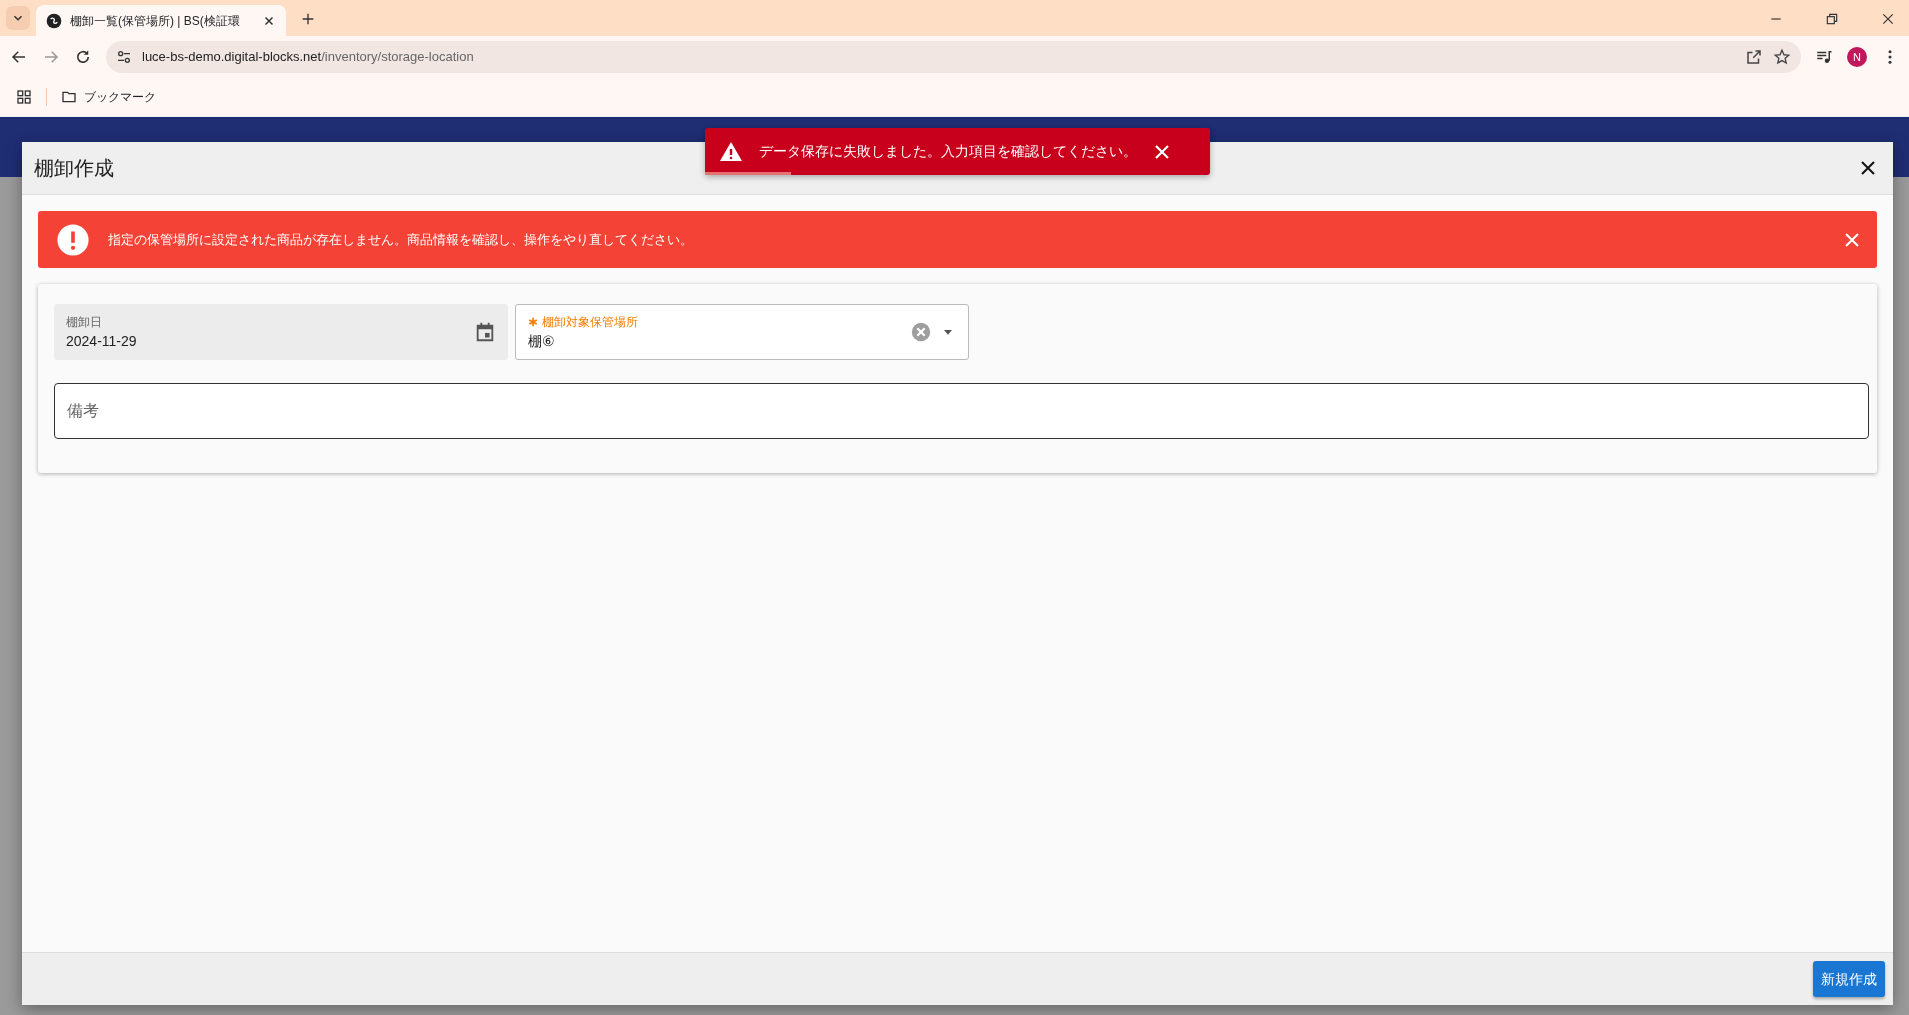  What do you see at coordinates (589, 322) in the screenshot?
I see `field-label: 棚卸対象保管場所` at bounding box center [589, 322].